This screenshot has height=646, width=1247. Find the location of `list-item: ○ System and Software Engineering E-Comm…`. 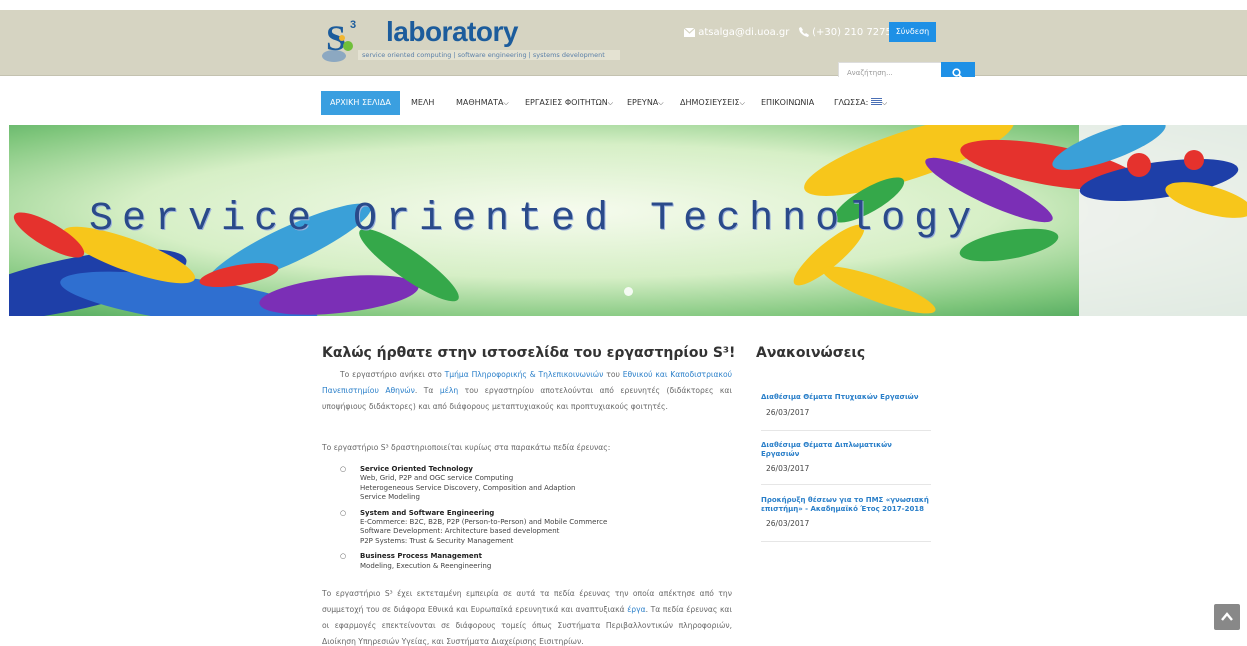

list-item: ○ System and Software Engineering E-Comm… is located at coordinates (540, 528).